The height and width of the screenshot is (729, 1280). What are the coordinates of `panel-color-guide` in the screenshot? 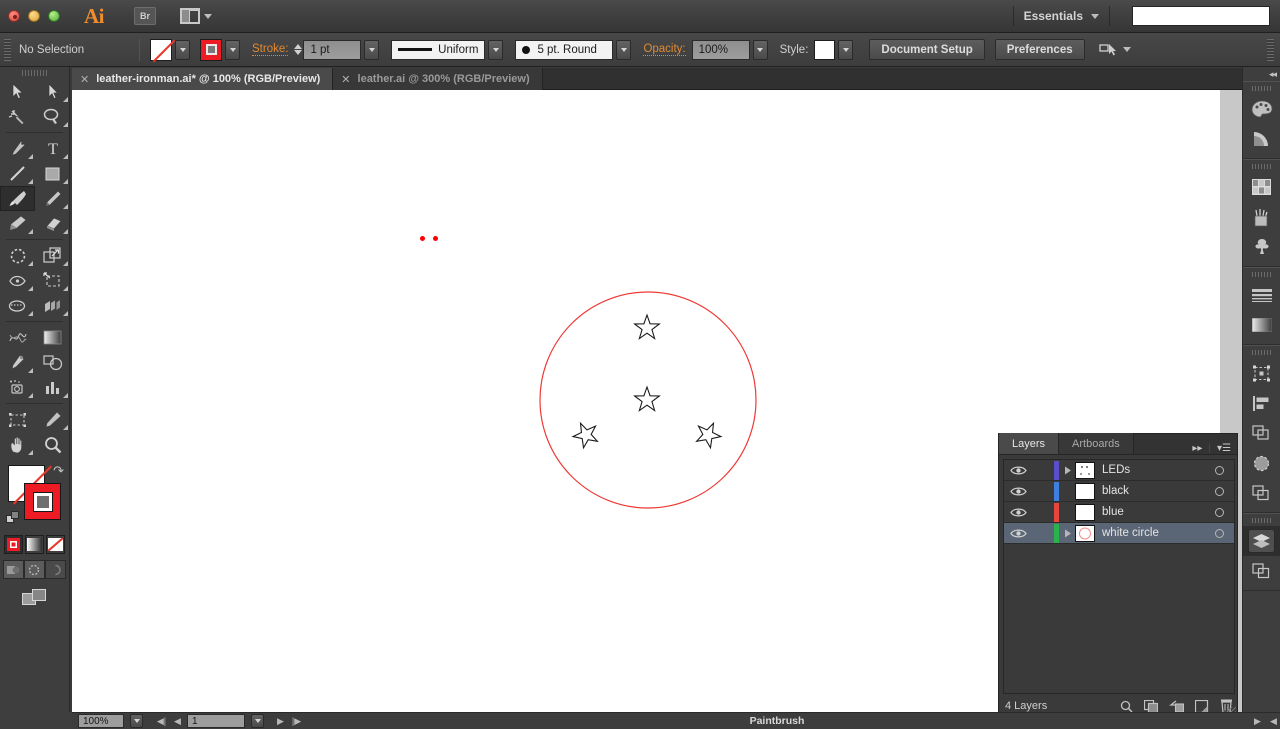 It's located at (1261, 139).